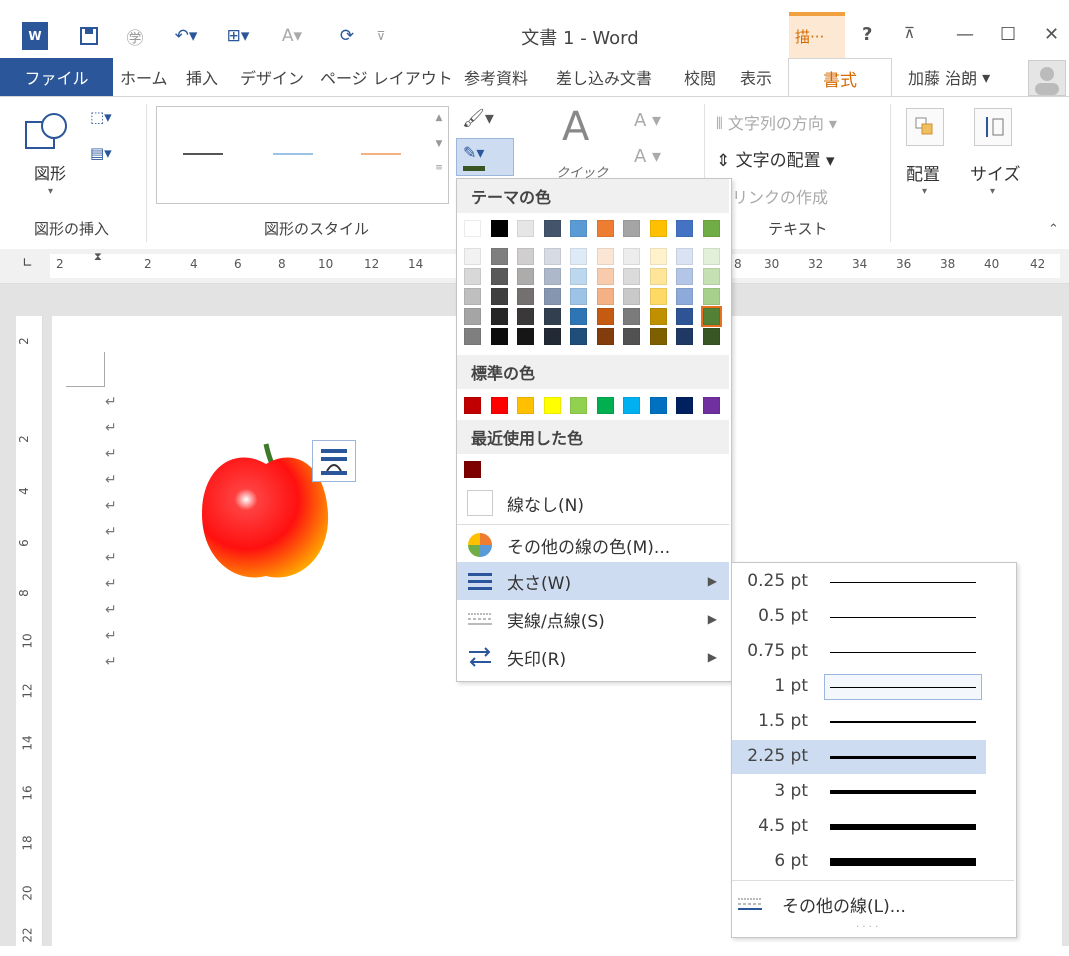 This screenshot has height=956, width=1069. What do you see at coordinates (780, 196) in the screenshot?
I see `create-link-label: リンクの作成` at bounding box center [780, 196].